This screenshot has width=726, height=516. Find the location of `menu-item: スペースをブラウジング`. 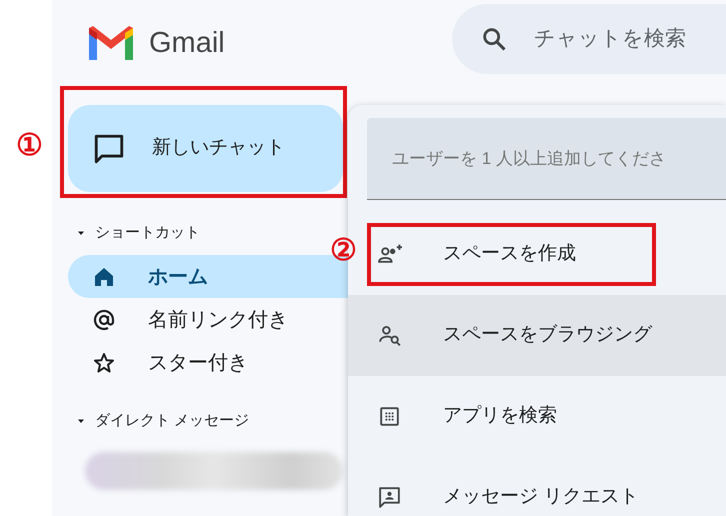

menu-item: スペースをブラウジング is located at coordinates (537, 335).